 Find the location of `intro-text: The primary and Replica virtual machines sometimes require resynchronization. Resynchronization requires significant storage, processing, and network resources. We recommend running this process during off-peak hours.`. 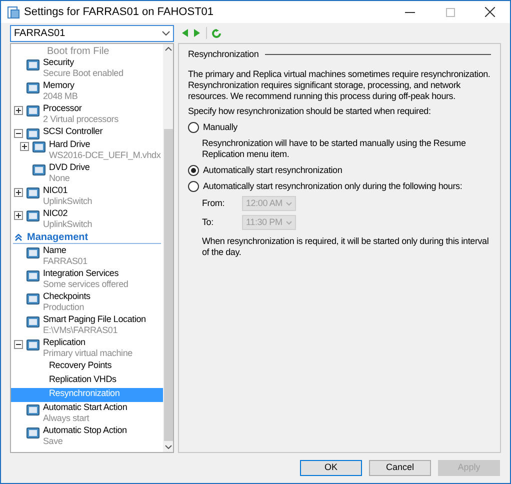

intro-text: The primary and Replica virtual machines sometimes require resynchronization. Resynchronization requires significant storage, processing, and network resources. We recommend running this process during off-peak hours. is located at coordinates (339, 85).